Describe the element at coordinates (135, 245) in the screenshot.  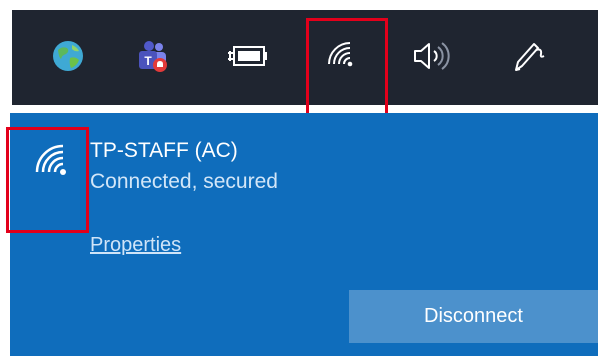
I see `properties-link: Properties` at that location.